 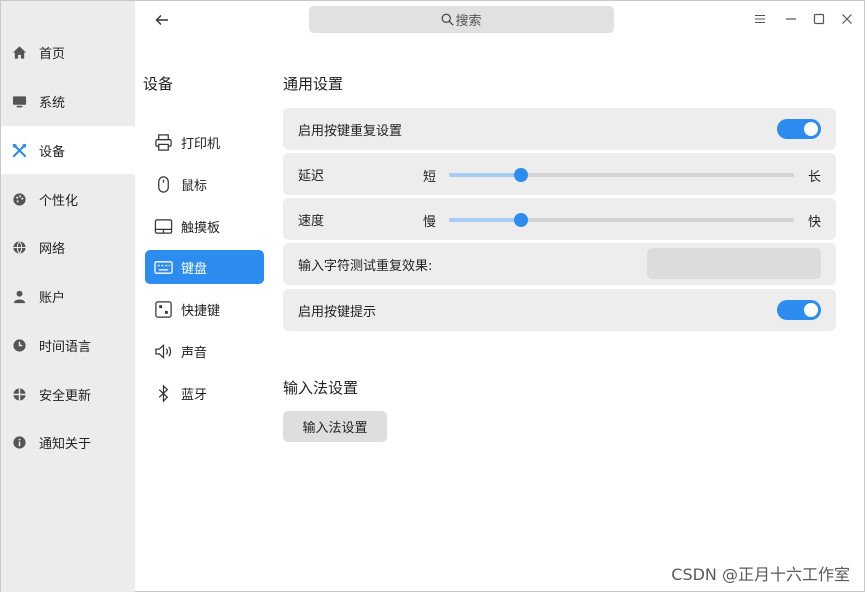 I want to click on sub-item-touchpad: 触摸板, so click(x=204, y=226).